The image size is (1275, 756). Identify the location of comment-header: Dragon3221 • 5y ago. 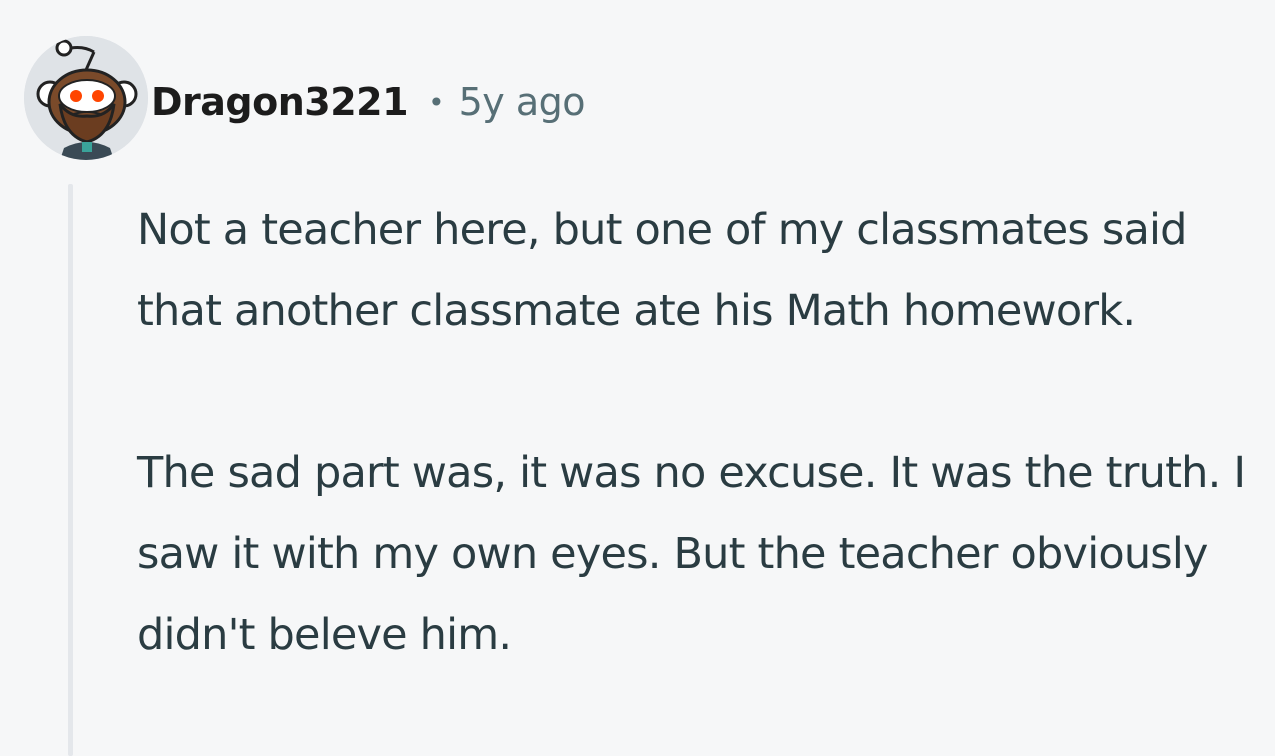
(368, 102).